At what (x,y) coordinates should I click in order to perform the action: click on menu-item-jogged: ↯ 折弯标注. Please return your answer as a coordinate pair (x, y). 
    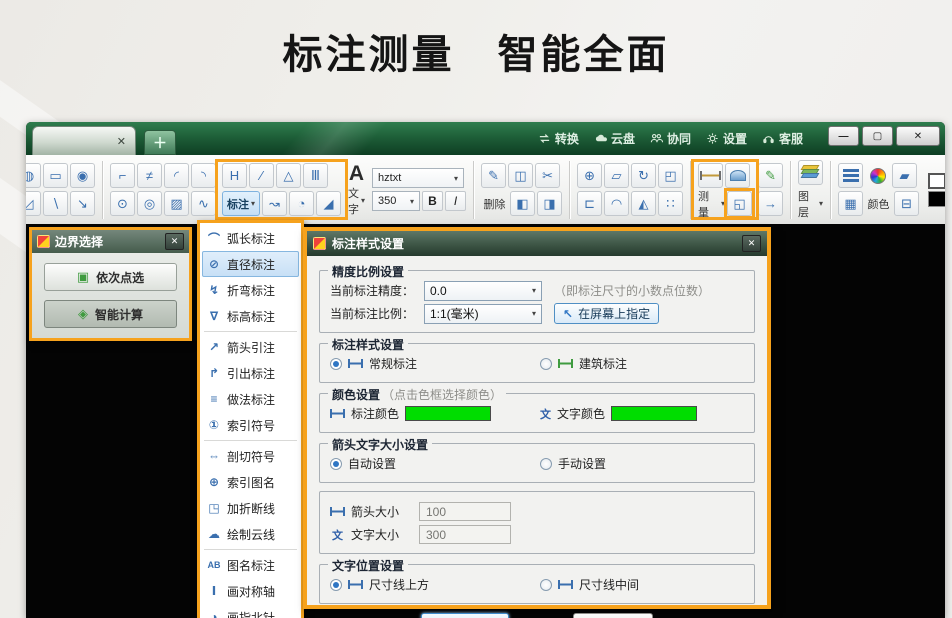
    Looking at the image, I should click on (250, 290).